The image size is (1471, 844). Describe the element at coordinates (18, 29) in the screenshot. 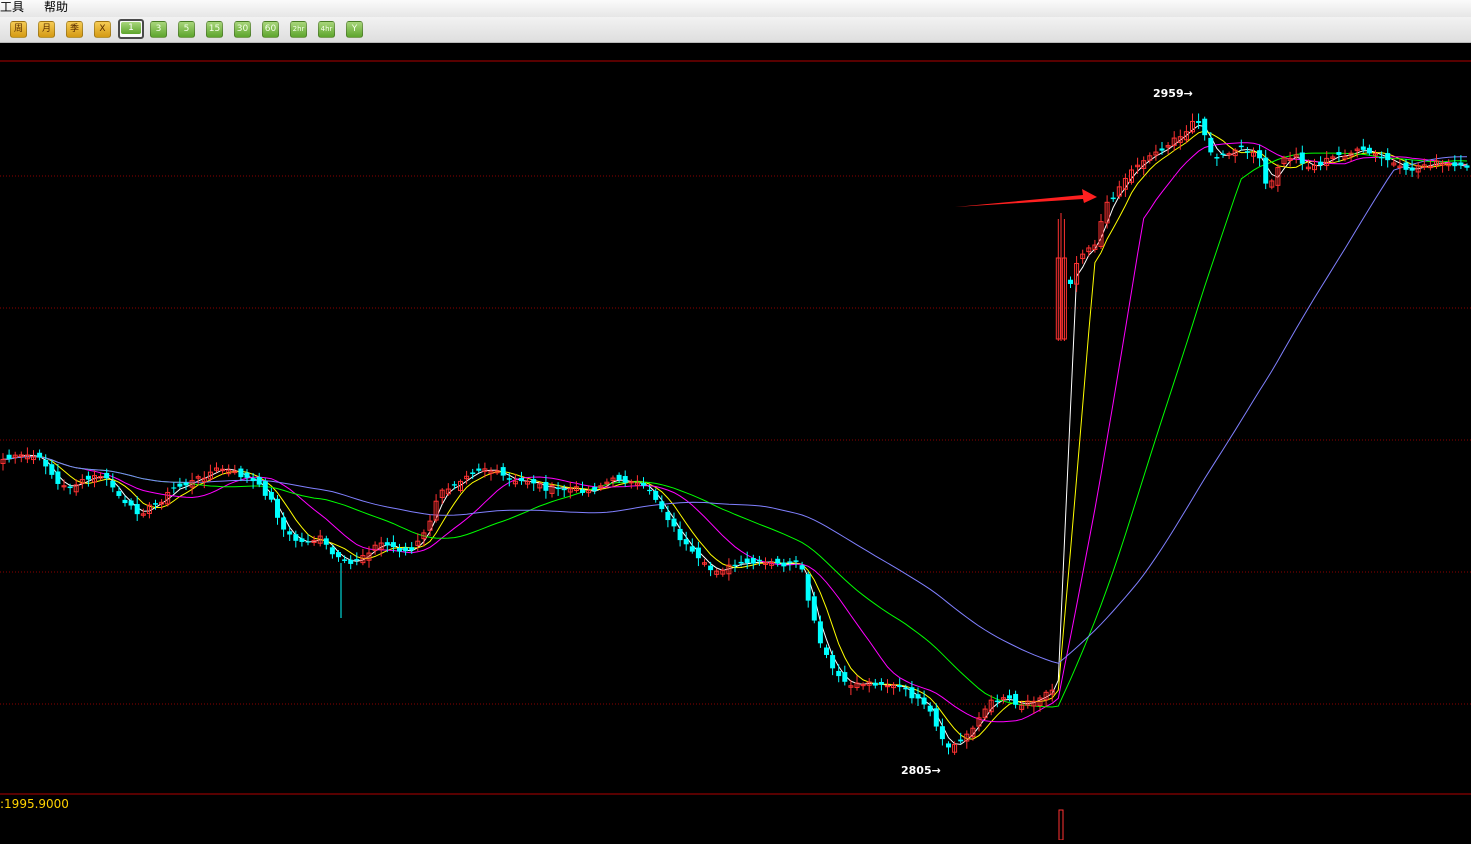

I see `period-week-button: 周` at that location.